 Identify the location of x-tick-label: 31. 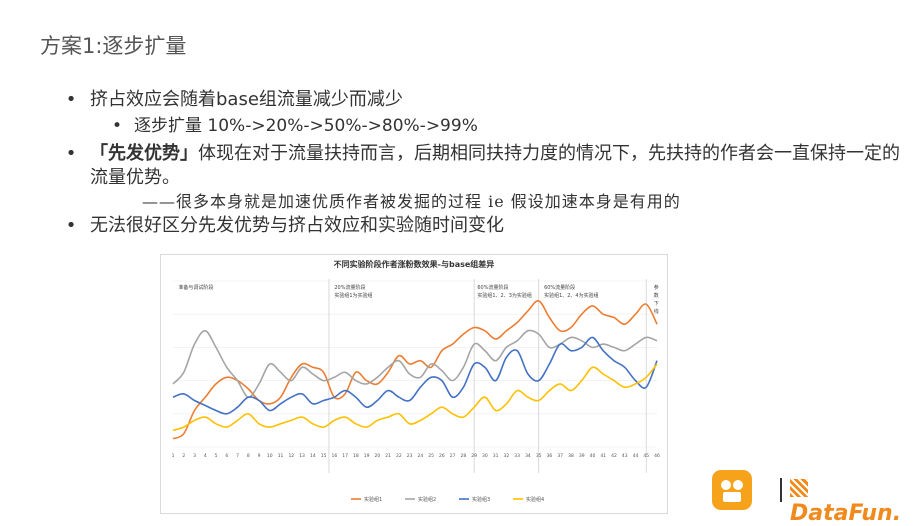
(496, 456).